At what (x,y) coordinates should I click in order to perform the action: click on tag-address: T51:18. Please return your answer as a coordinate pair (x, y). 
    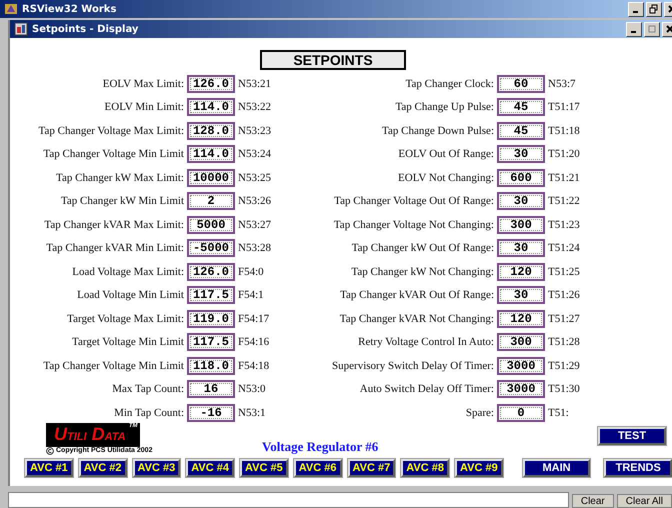
    Looking at the image, I should click on (564, 130).